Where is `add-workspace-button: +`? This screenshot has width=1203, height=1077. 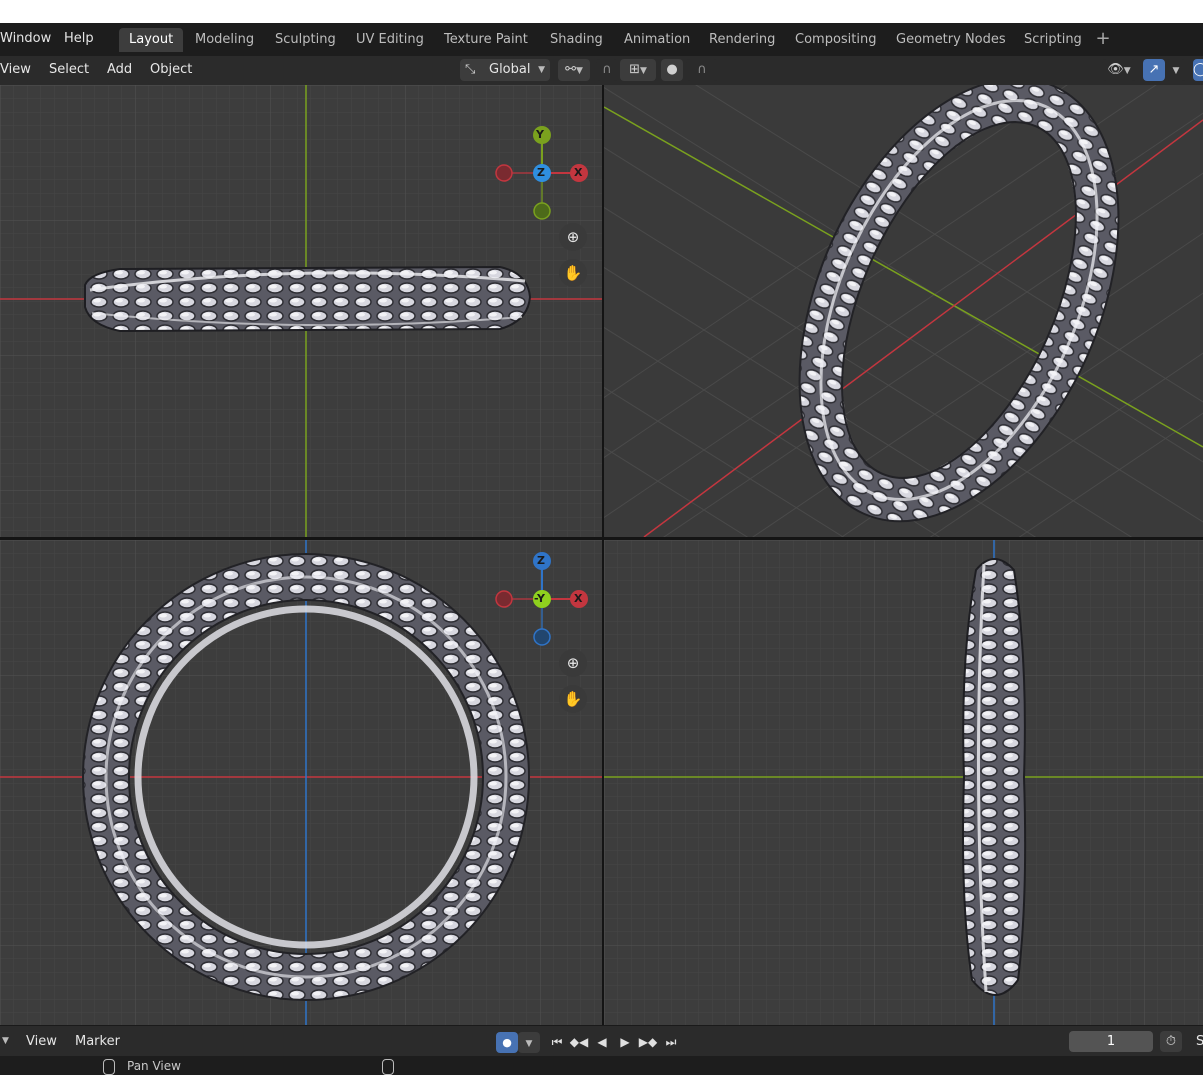
add-workspace-button: + is located at coordinates (1103, 39).